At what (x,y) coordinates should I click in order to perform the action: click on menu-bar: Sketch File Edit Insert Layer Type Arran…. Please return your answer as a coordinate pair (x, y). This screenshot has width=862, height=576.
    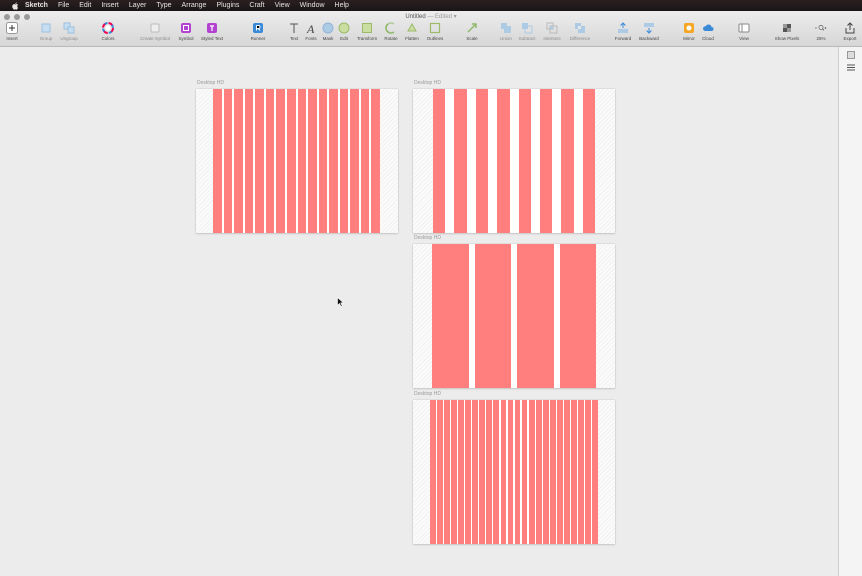
    Looking at the image, I should click on (431, 5).